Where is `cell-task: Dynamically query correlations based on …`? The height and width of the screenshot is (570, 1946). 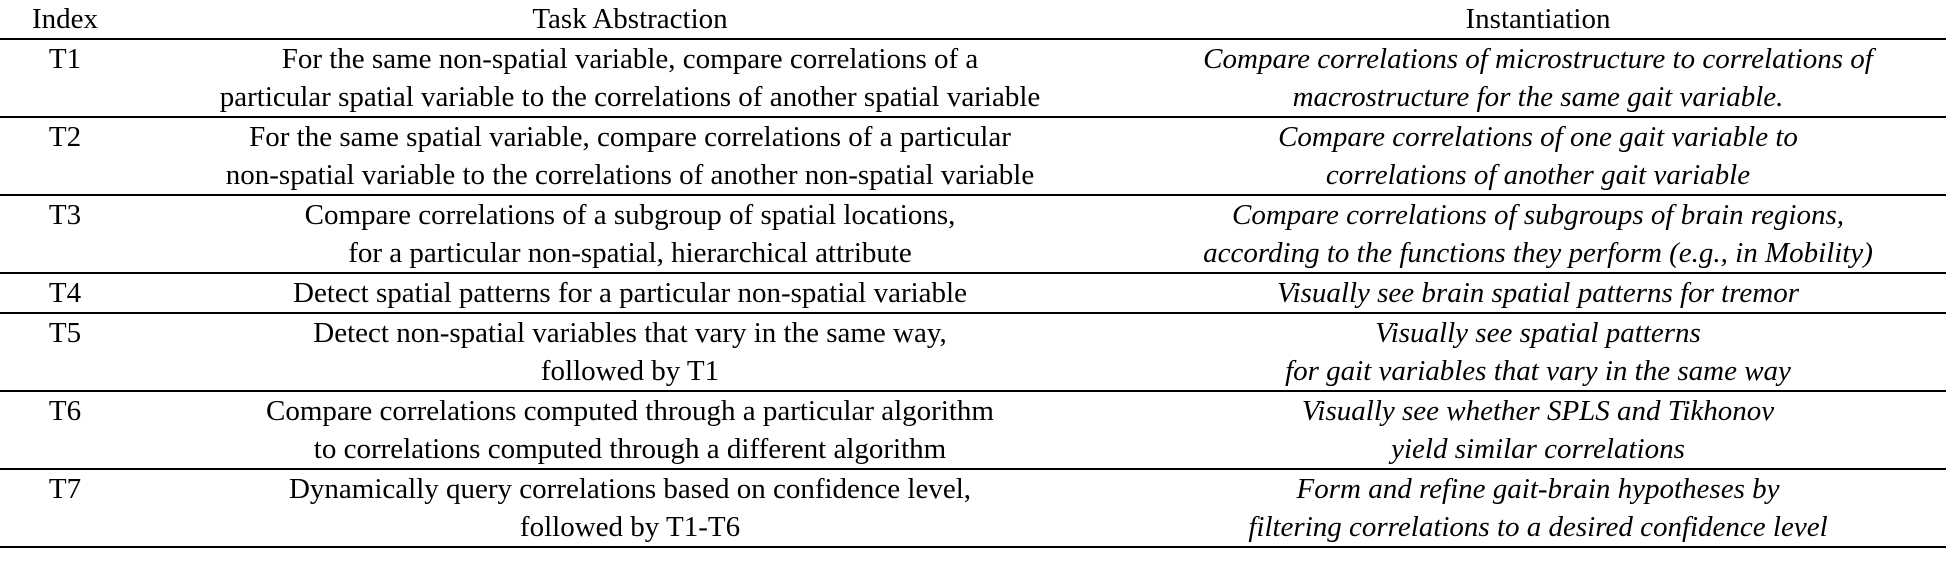 cell-task: Dynamically query correlations based on … is located at coordinates (630, 508).